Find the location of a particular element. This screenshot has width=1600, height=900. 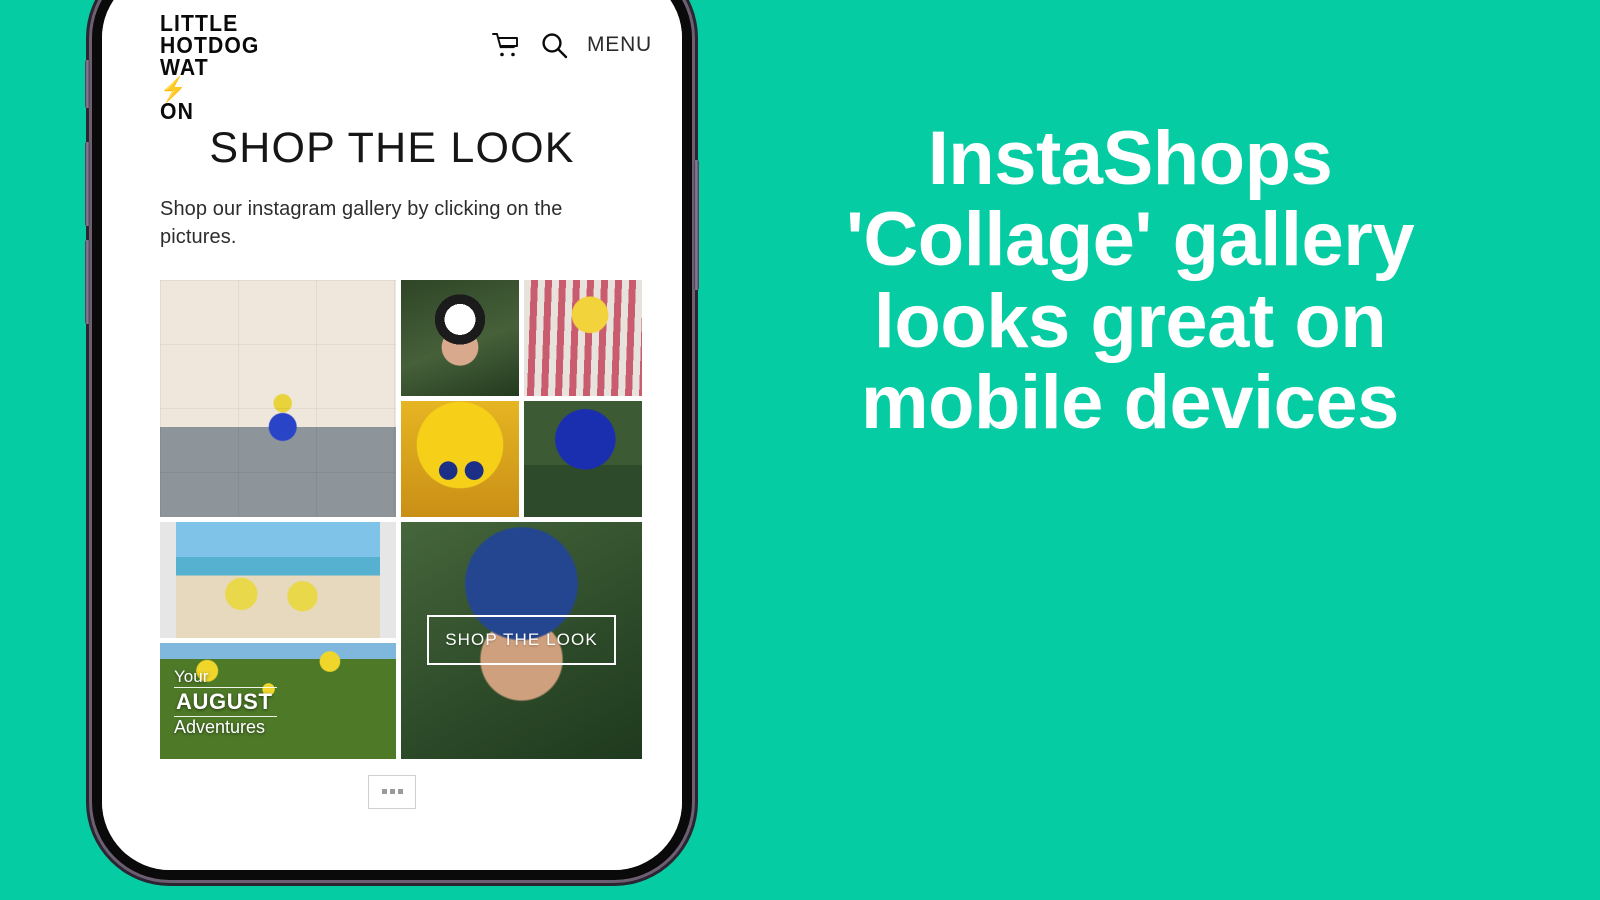

section-title: SHOP THE LOOK is located at coordinates (392, 148).